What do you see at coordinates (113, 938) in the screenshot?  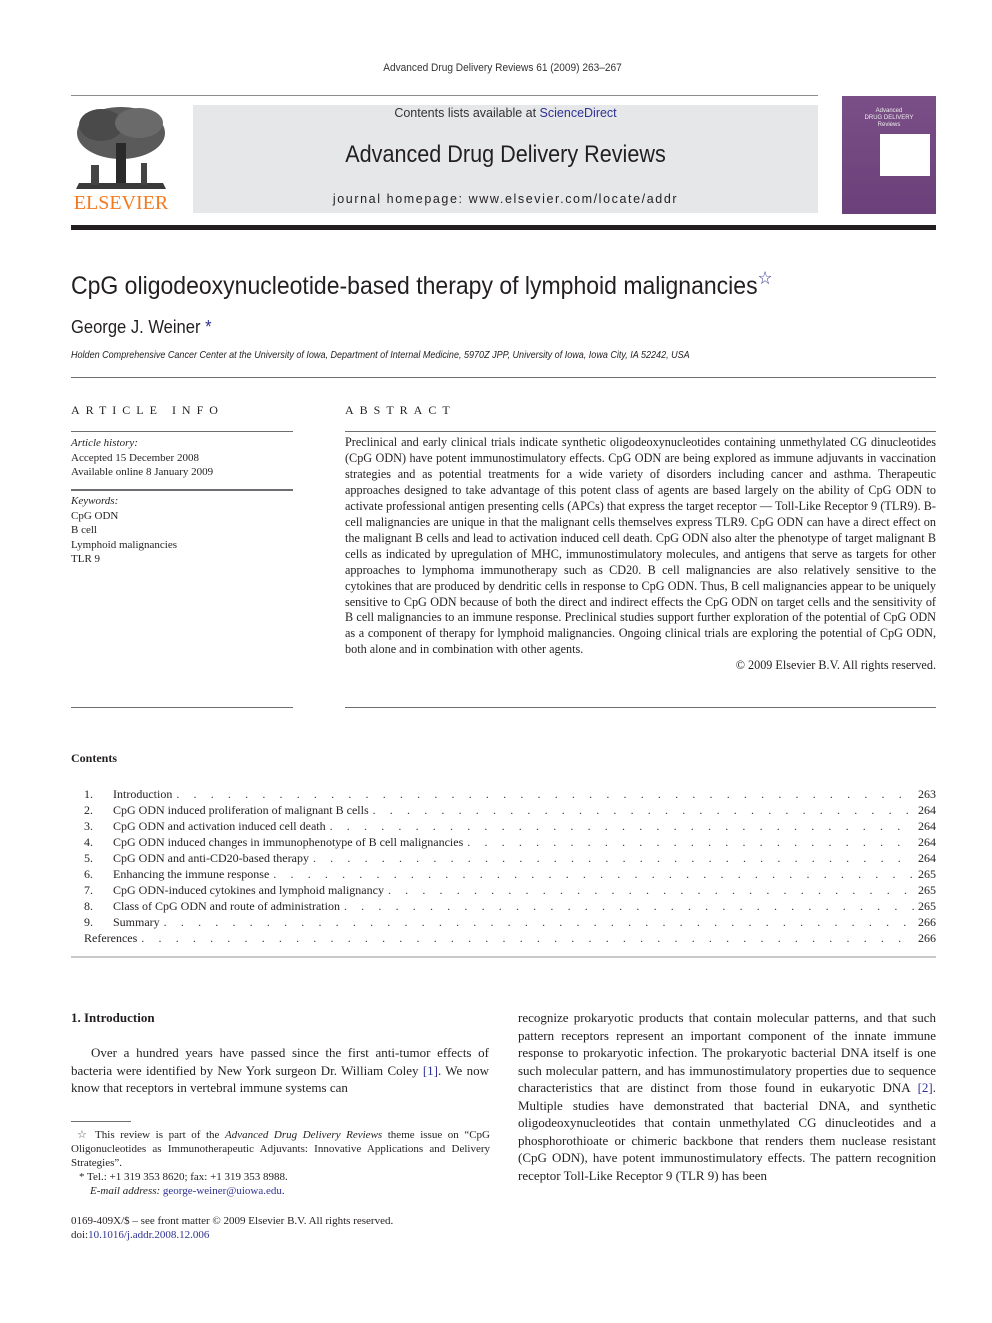 I see `toc-title: References` at bounding box center [113, 938].